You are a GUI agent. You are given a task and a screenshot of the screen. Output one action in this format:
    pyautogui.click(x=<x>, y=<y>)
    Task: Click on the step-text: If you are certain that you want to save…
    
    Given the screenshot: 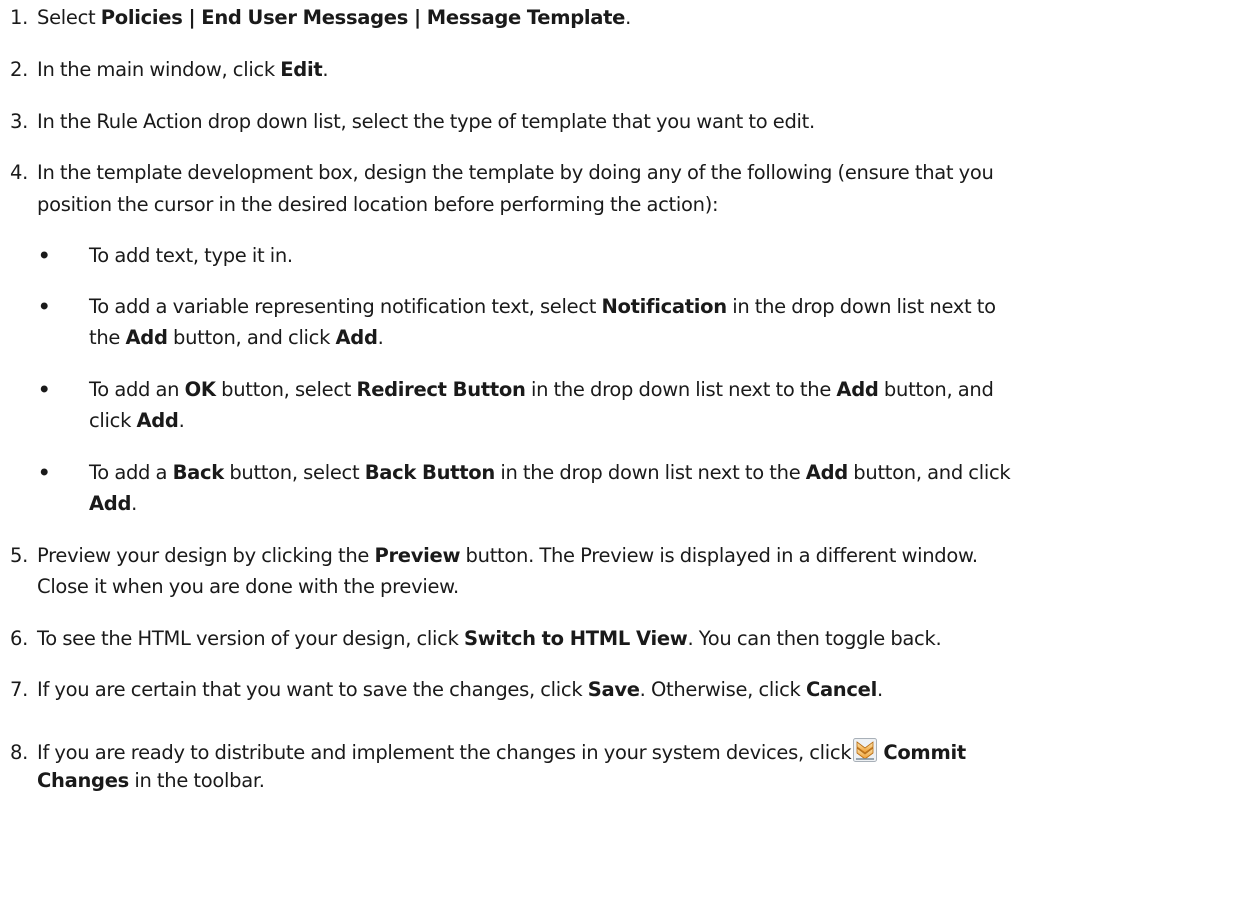 What is the action you would take?
    pyautogui.click(x=312, y=689)
    